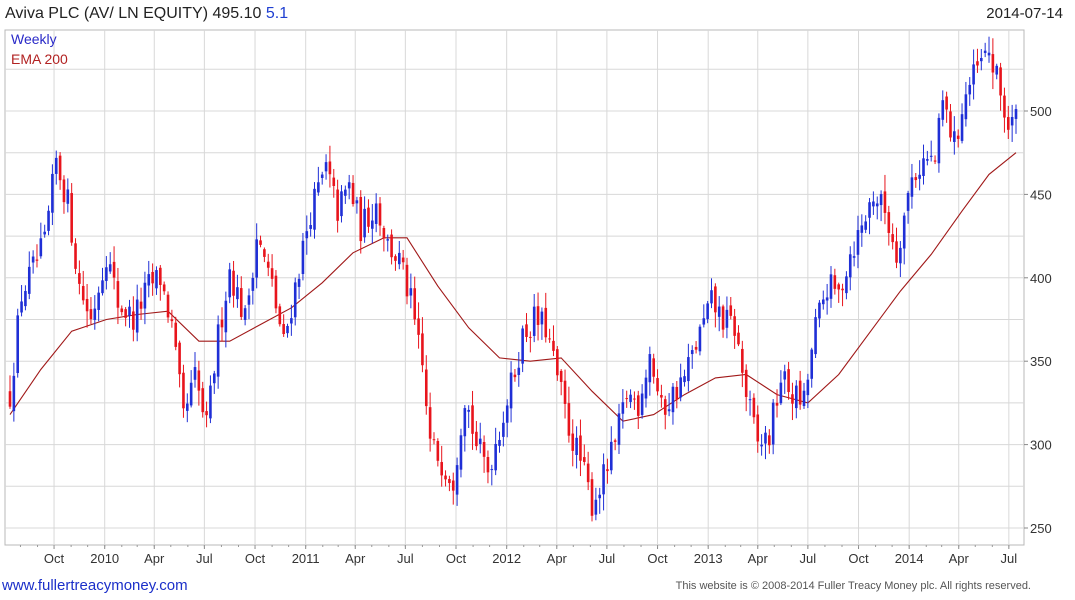 The height and width of the screenshot is (600, 1075). Describe the element at coordinates (909, 558) in the screenshot. I see `x-tick-label: 2014` at that location.